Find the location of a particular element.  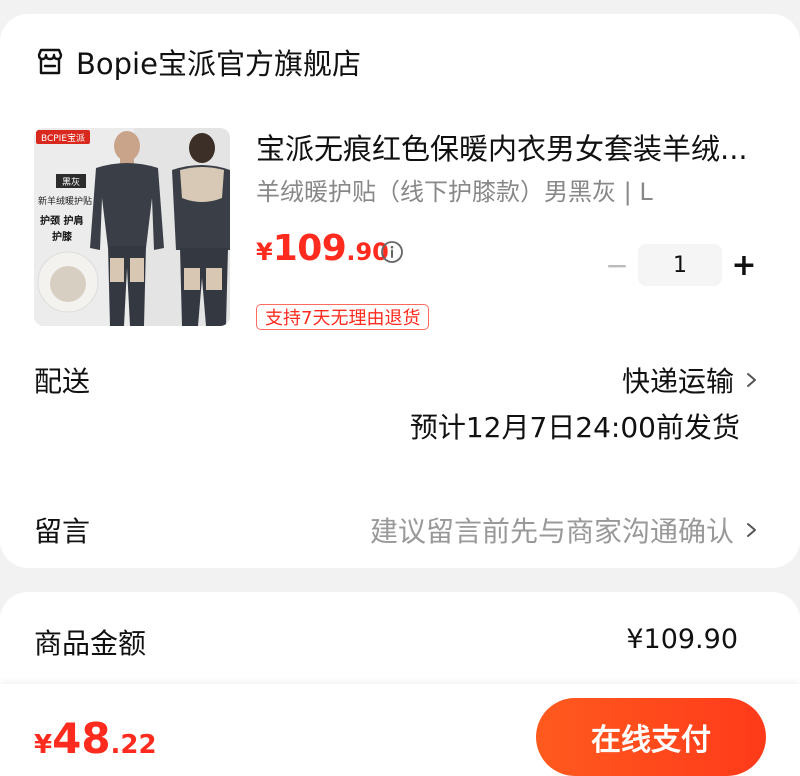

delivery-label: 配送 is located at coordinates (62, 381).